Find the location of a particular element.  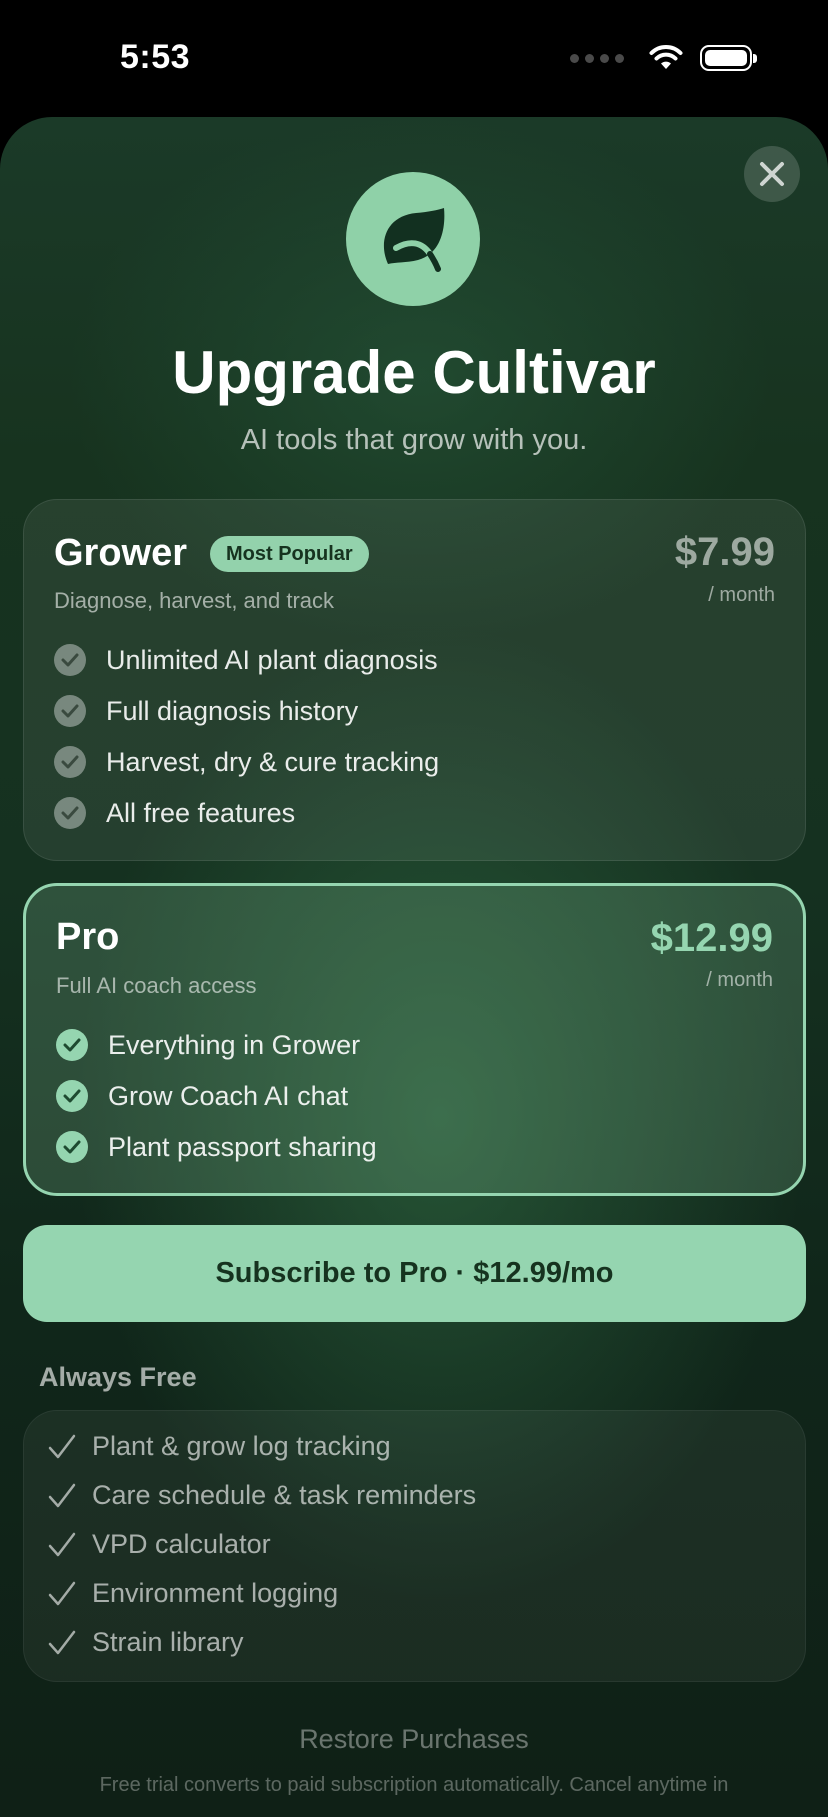

list-item-label: Care schedule & task reminders is located at coordinates (284, 1495).